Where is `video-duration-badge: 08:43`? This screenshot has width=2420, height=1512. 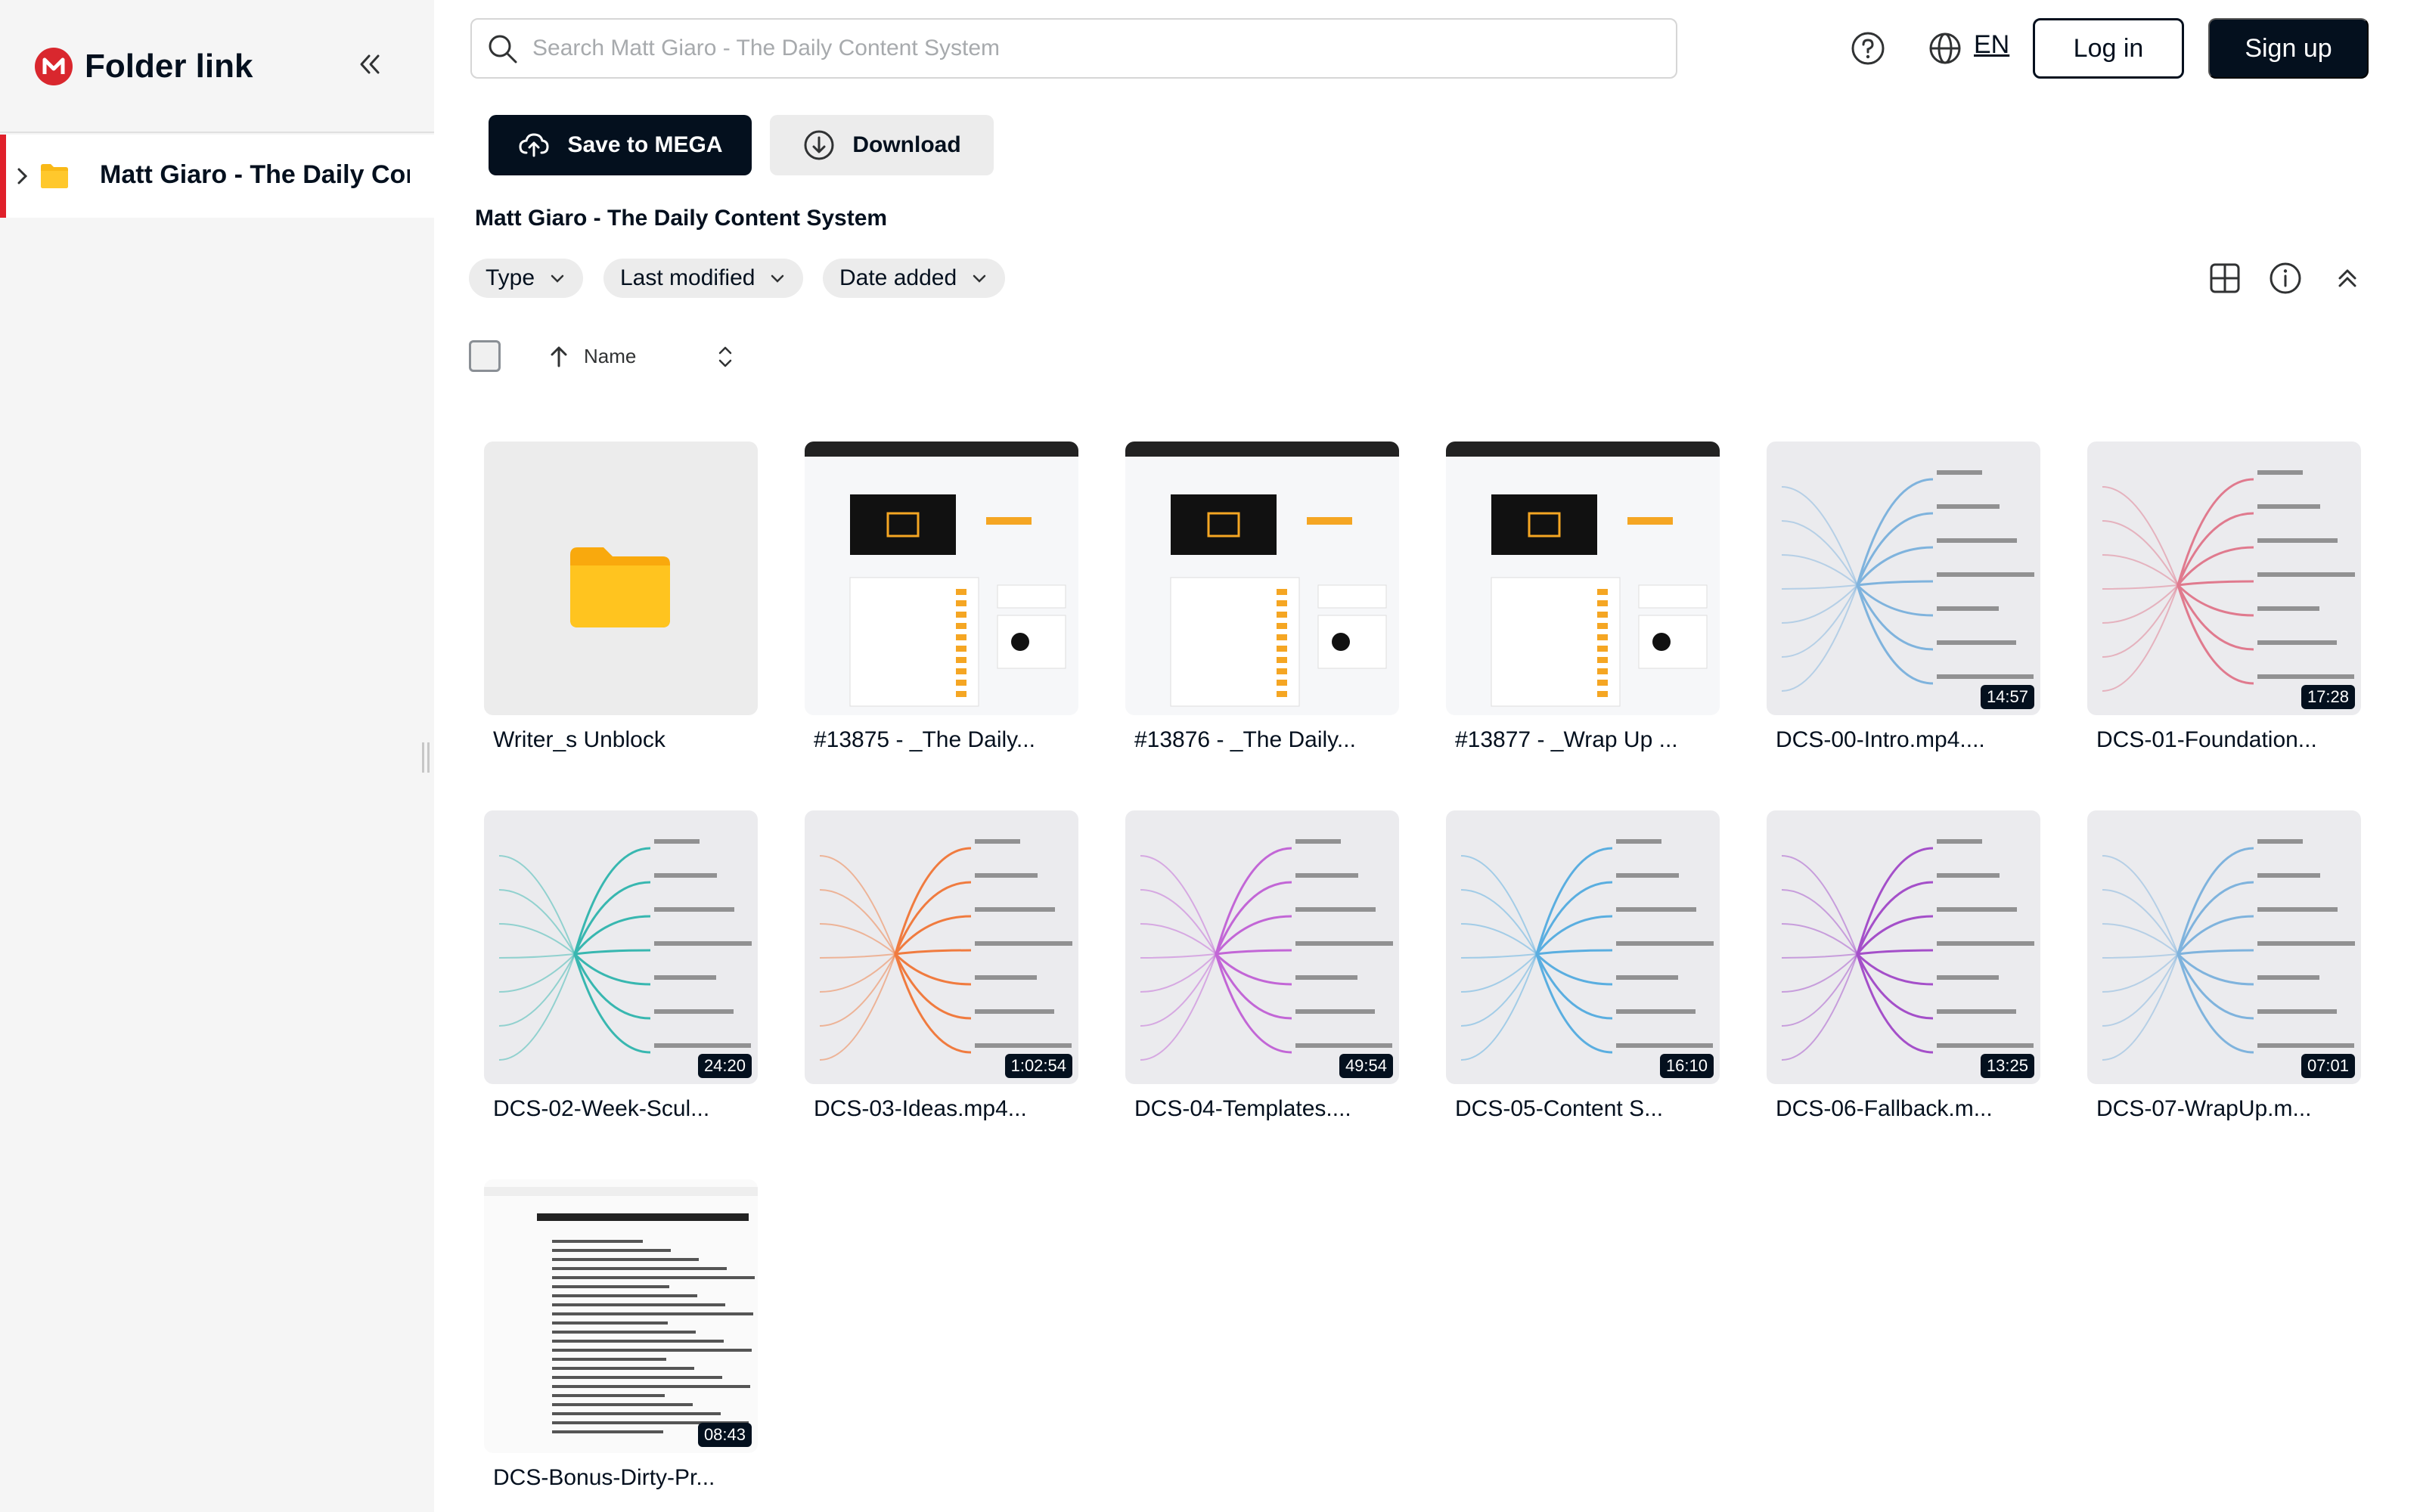 video-duration-badge: 08:43 is located at coordinates (724, 1435).